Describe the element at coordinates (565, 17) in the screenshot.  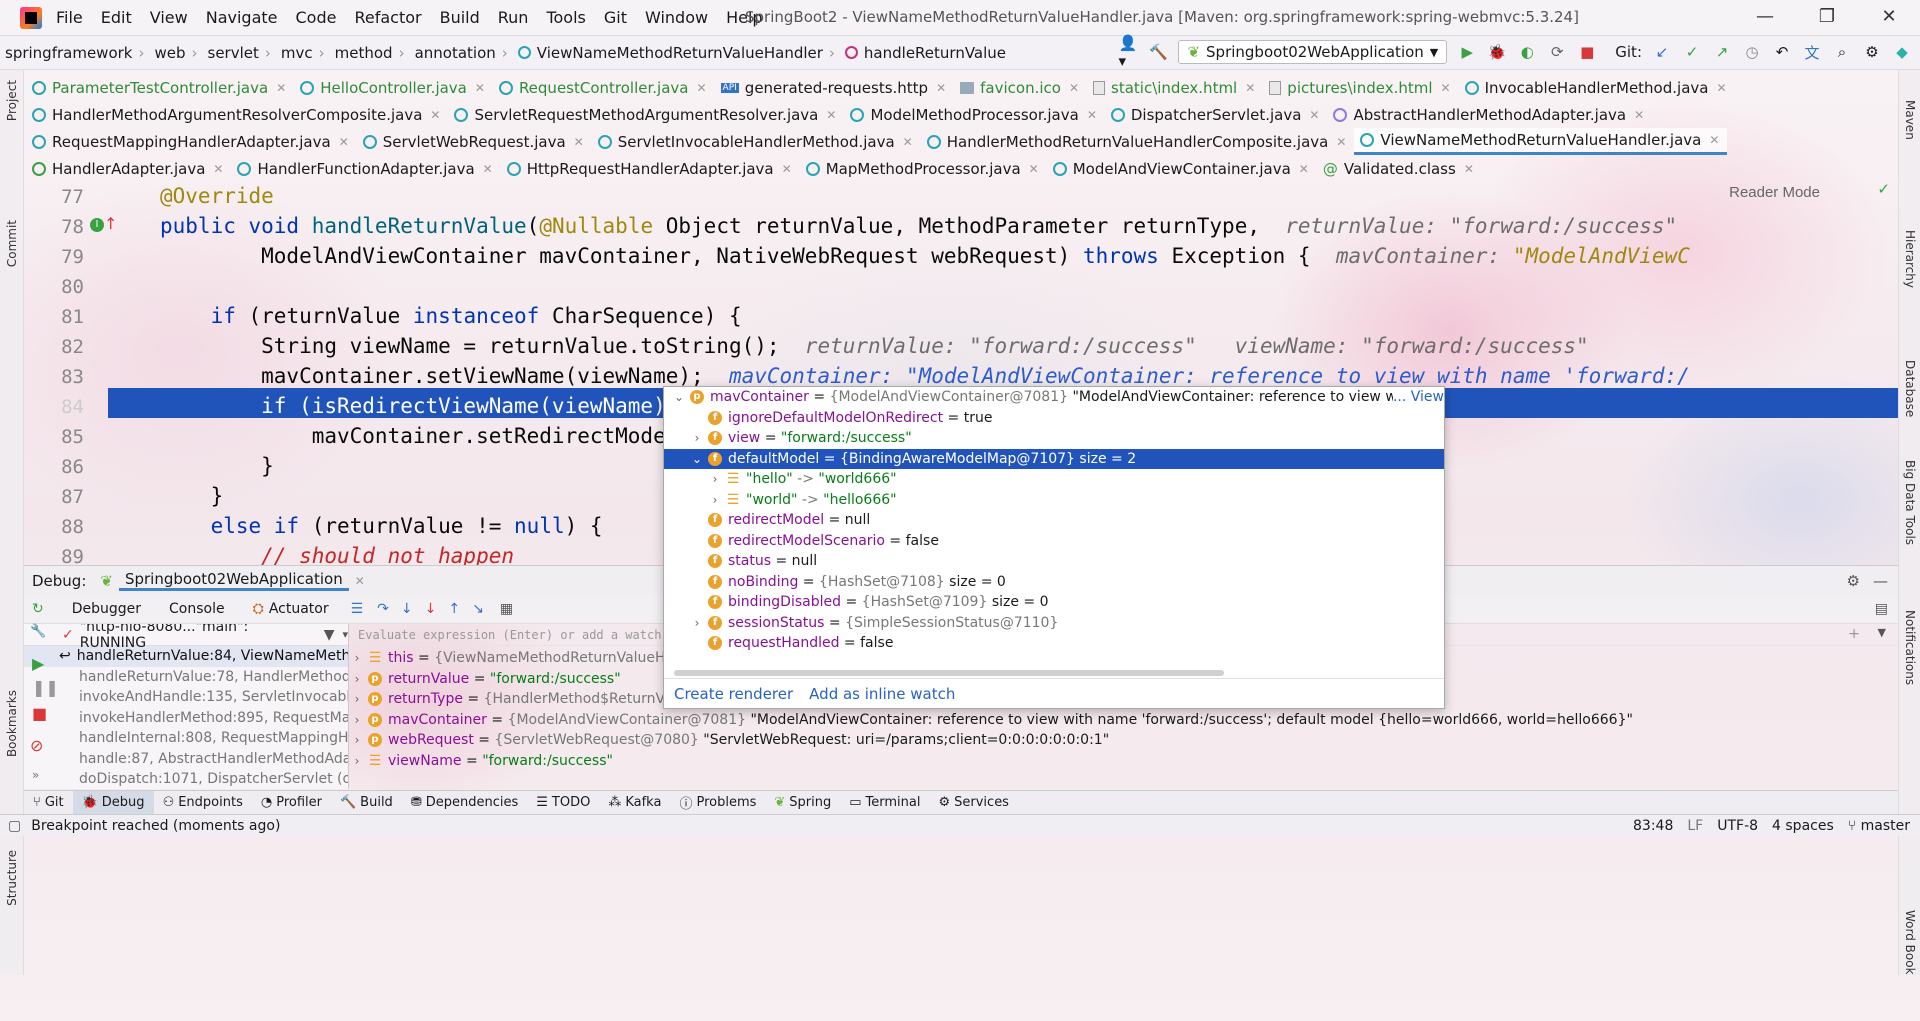
I see `menu-tools: Tools` at that location.